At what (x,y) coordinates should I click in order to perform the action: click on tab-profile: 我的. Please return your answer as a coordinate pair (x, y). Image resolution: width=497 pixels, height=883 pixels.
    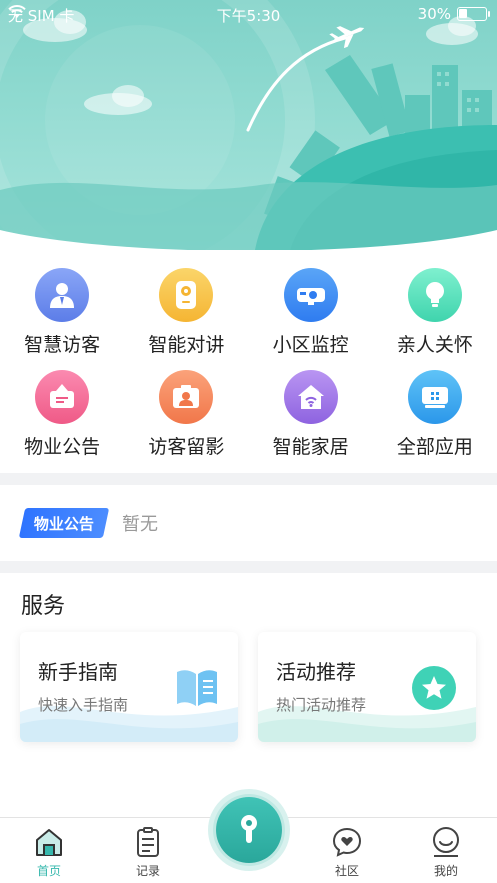
    Looking at the image, I should click on (446, 852).